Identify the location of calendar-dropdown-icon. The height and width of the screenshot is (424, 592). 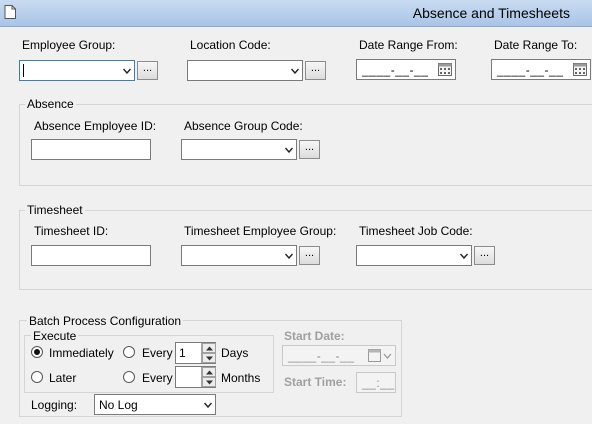
(380, 355).